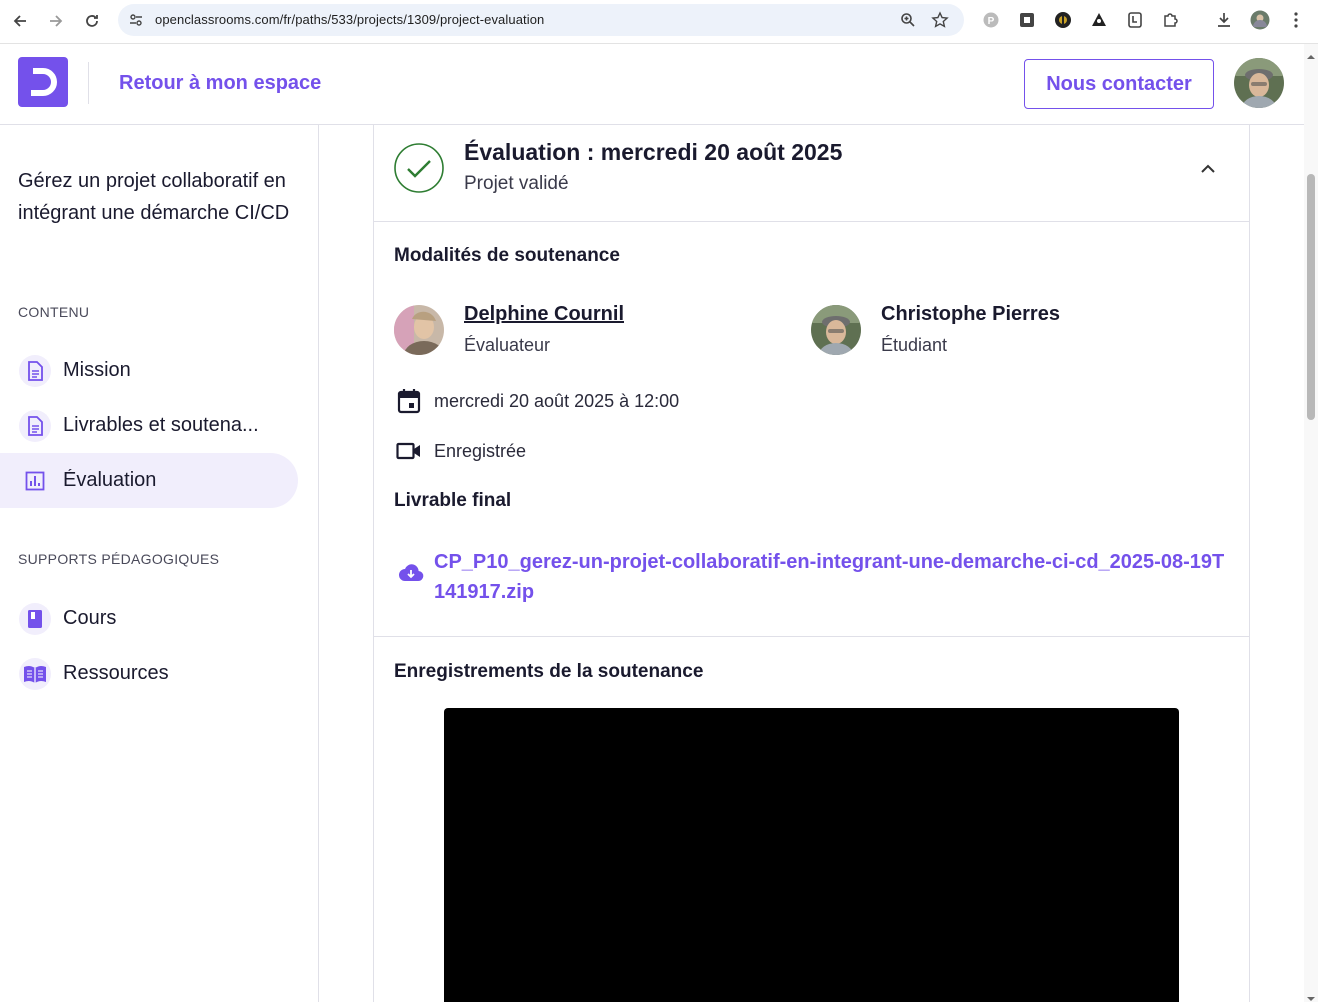 The height and width of the screenshot is (1002, 1318). What do you see at coordinates (653, 152) in the screenshot?
I see `evaluation-title: Évaluation : mercredi 20 août 2025` at bounding box center [653, 152].